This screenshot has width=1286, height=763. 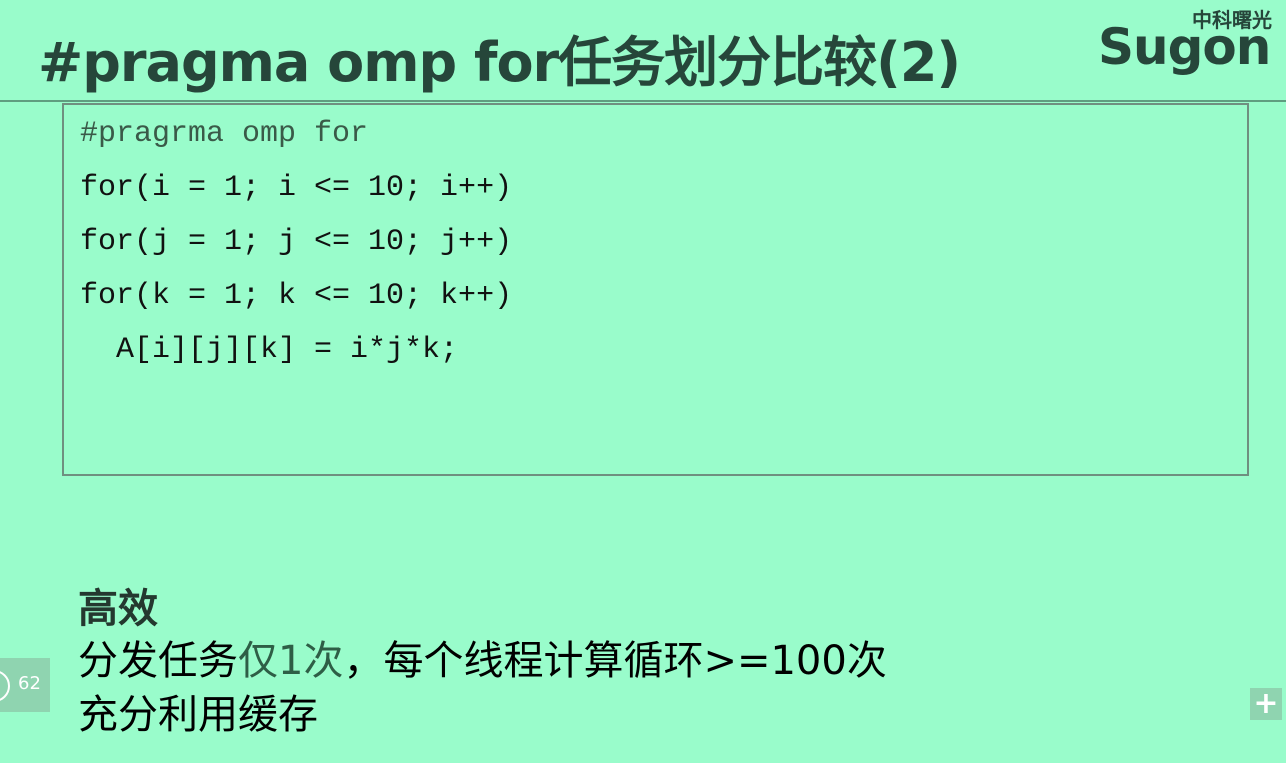 I want to click on bullet-line-1: 分发任务仅1次，每个线程计算循环>=100次, so click(x=482, y=657).